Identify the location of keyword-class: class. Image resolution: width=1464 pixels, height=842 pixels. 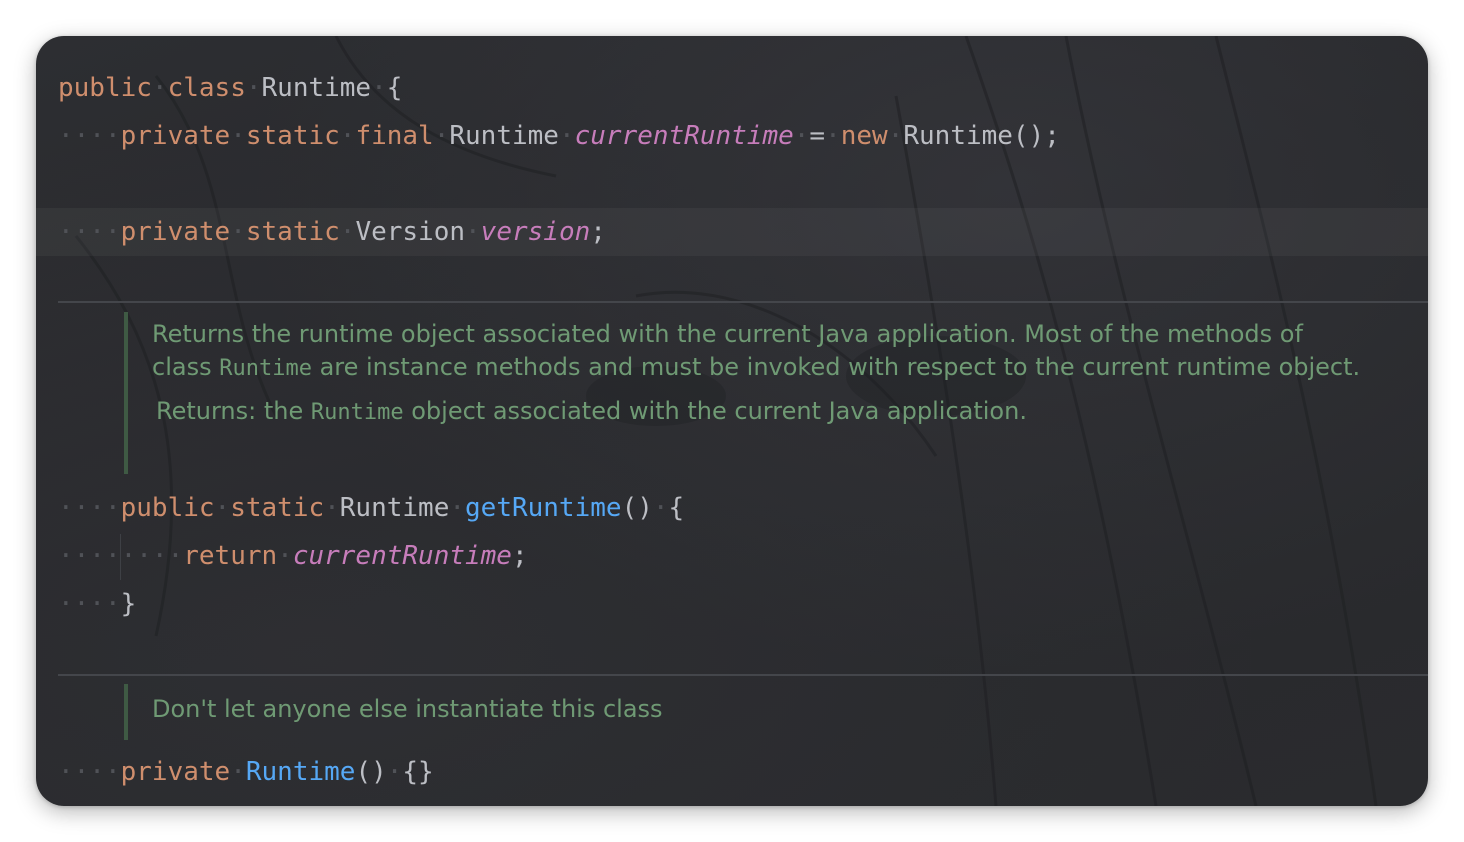
(206, 88).